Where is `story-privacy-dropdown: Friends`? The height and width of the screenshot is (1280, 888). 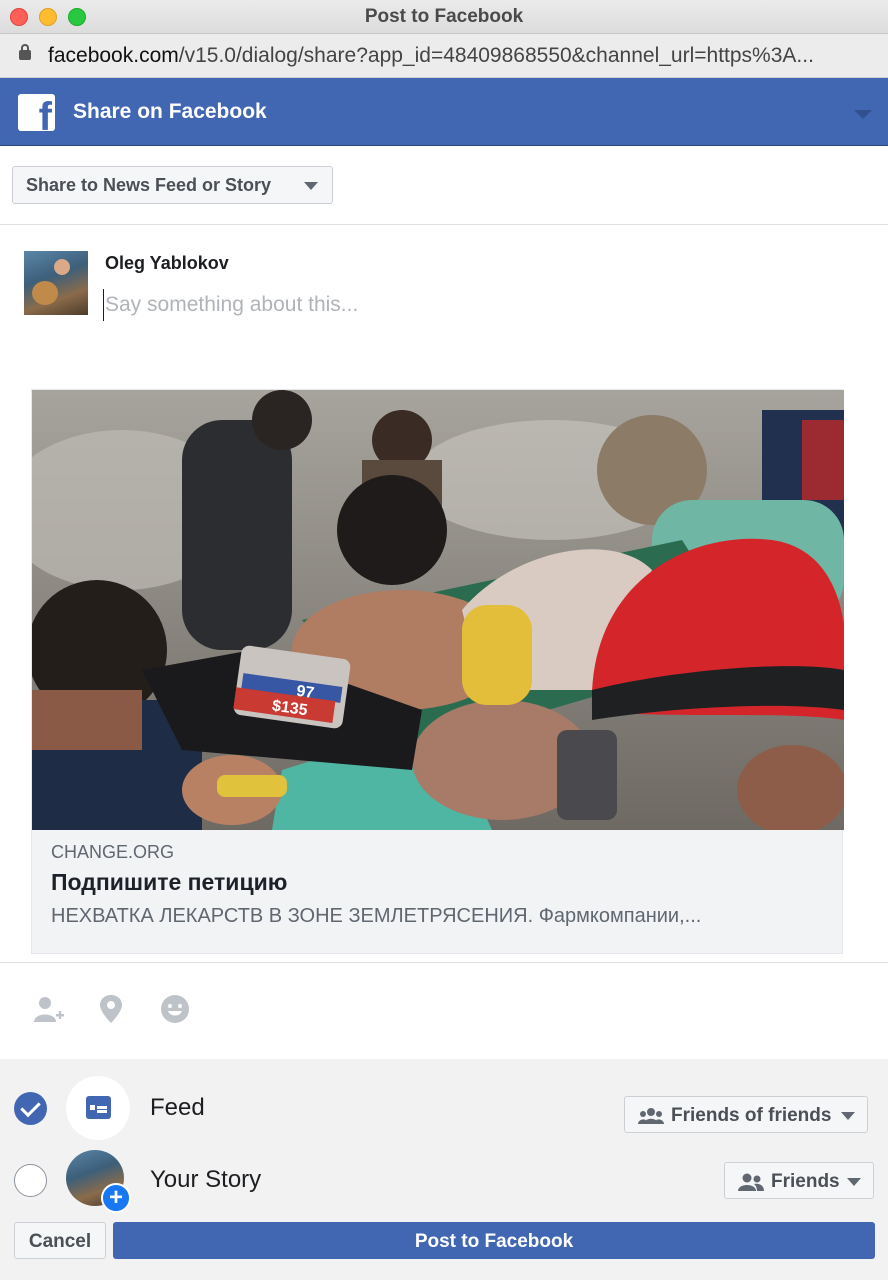
story-privacy-dropdown: Friends is located at coordinates (799, 1180).